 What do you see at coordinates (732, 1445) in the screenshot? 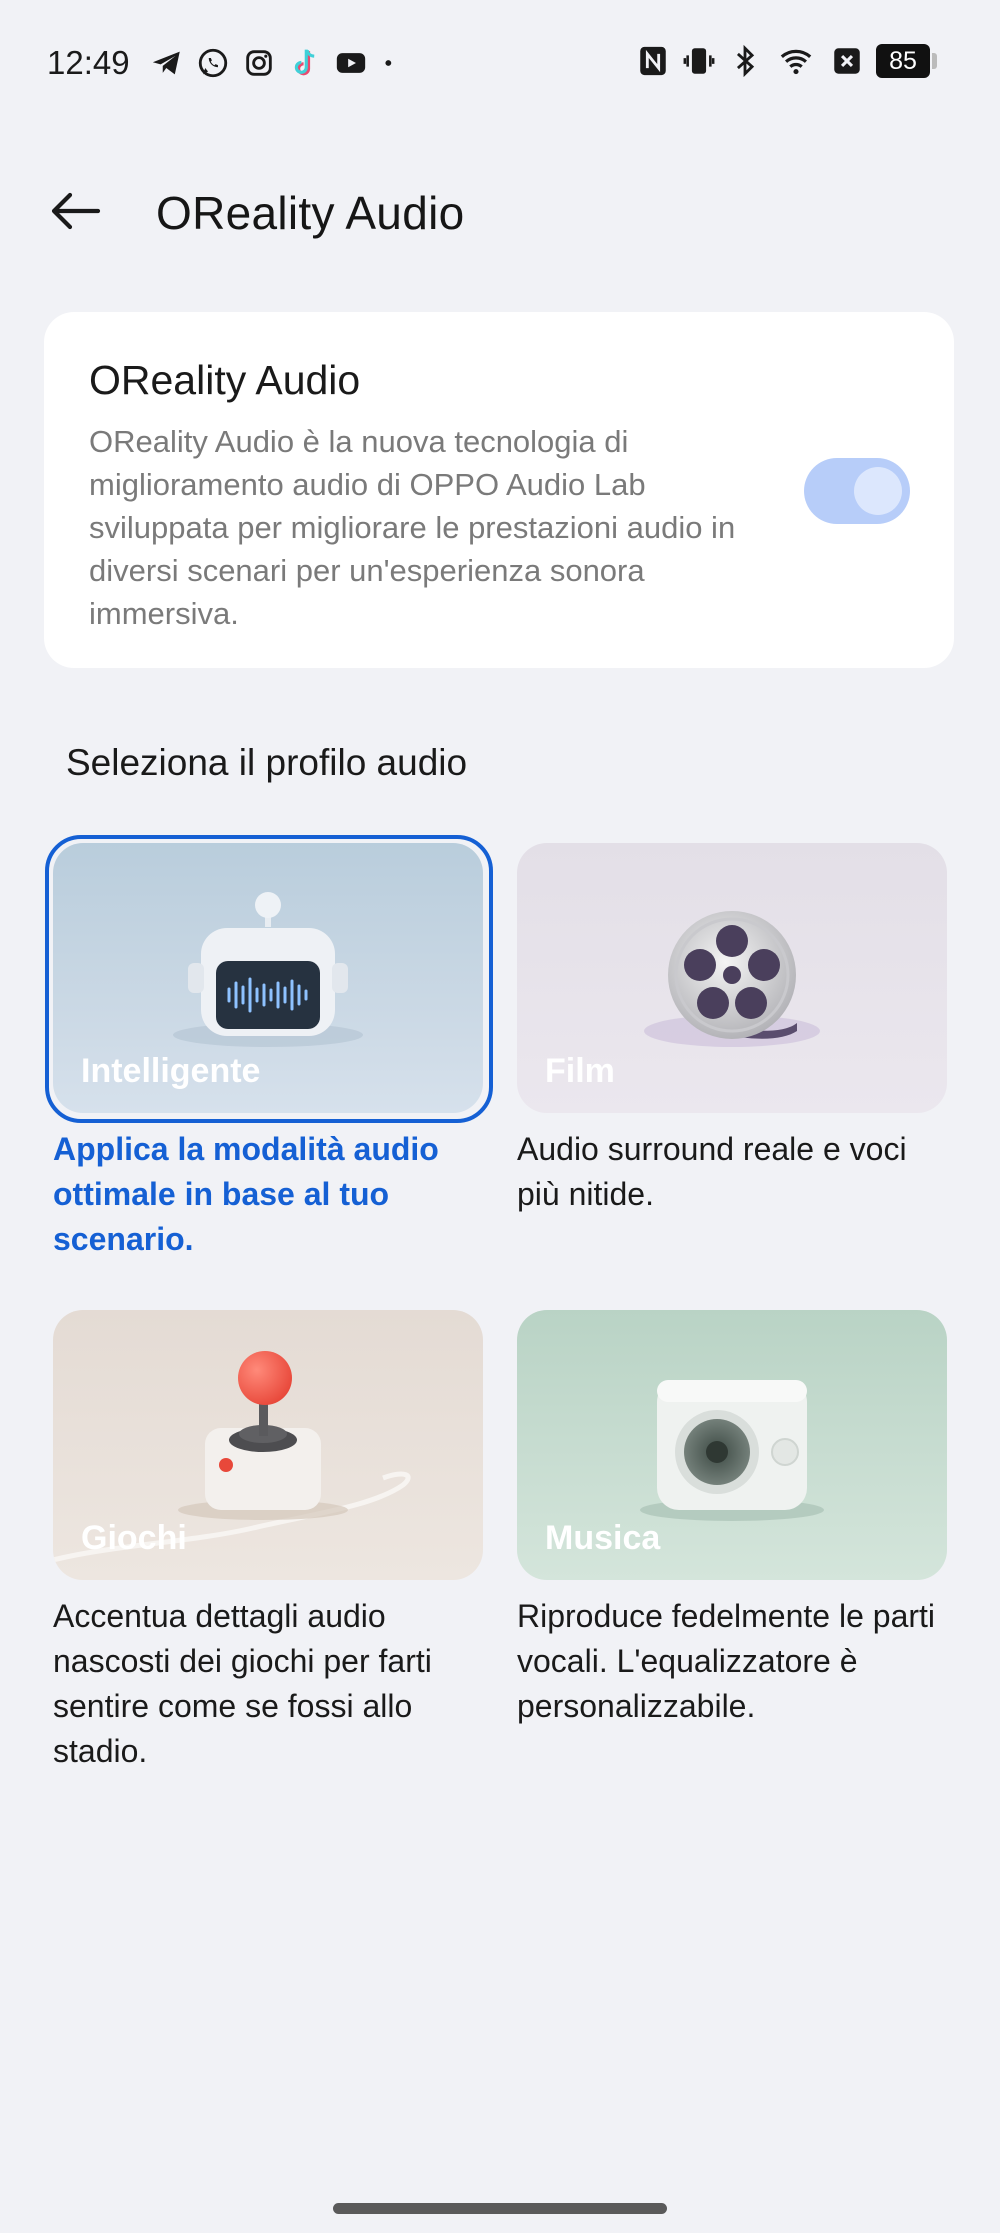
I see `profile-image: Musica` at bounding box center [732, 1445].